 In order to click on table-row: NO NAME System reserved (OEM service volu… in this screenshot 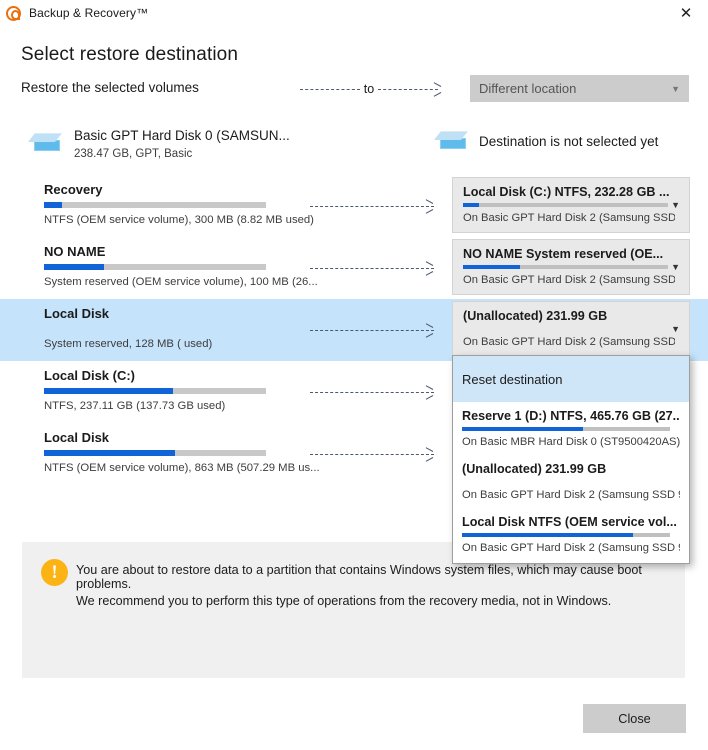, I will do `click(354, 268)`.